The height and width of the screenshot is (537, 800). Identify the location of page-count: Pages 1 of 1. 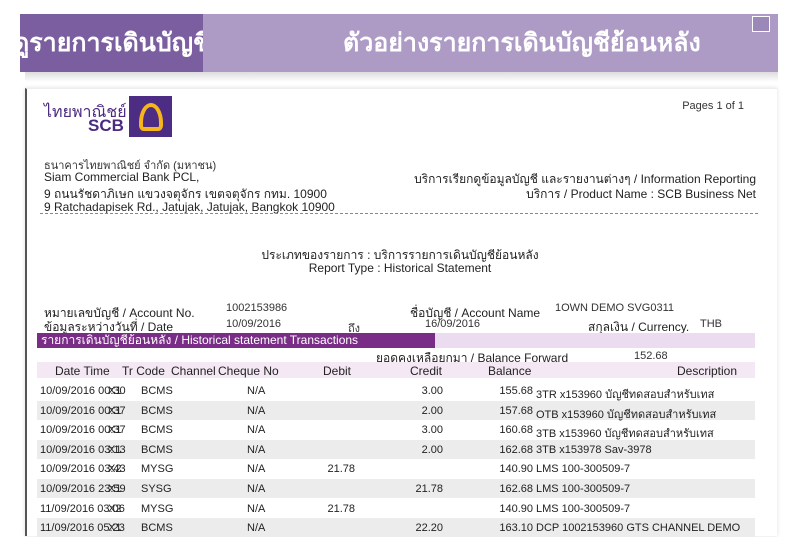
(713, 106).